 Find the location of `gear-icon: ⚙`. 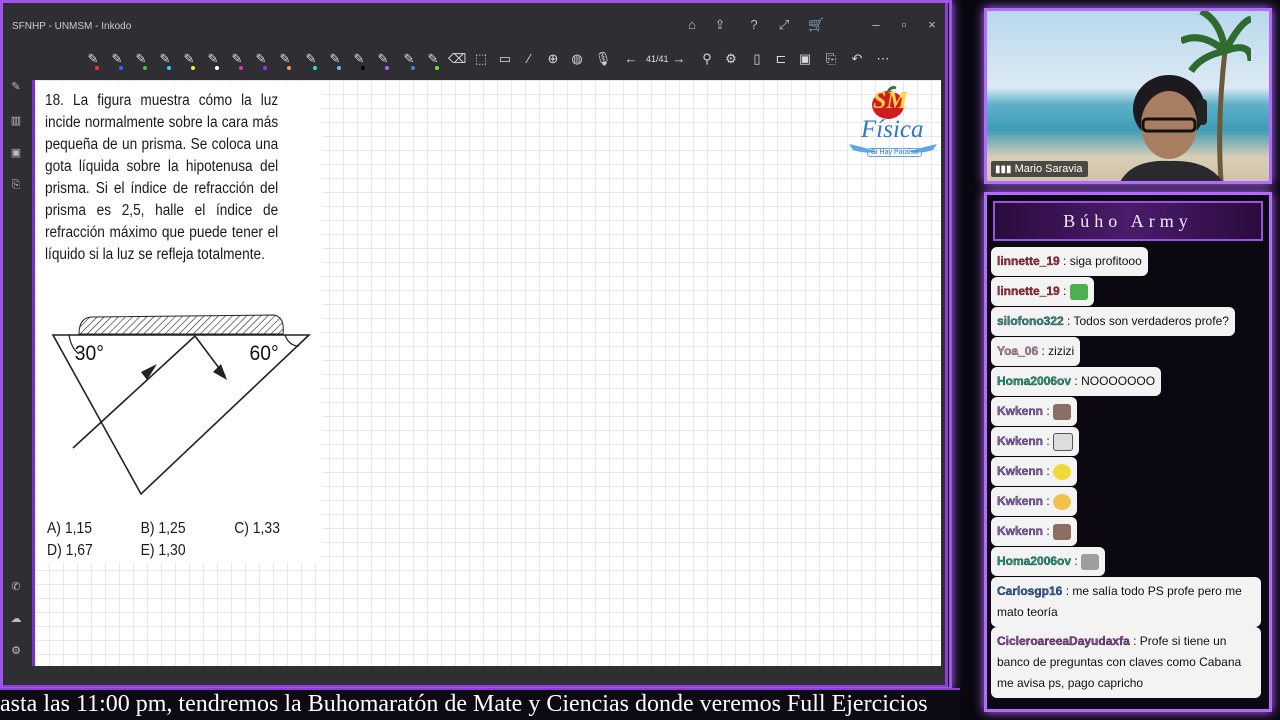

gear-icon: ⚙ is located at coordinates (16, 651).